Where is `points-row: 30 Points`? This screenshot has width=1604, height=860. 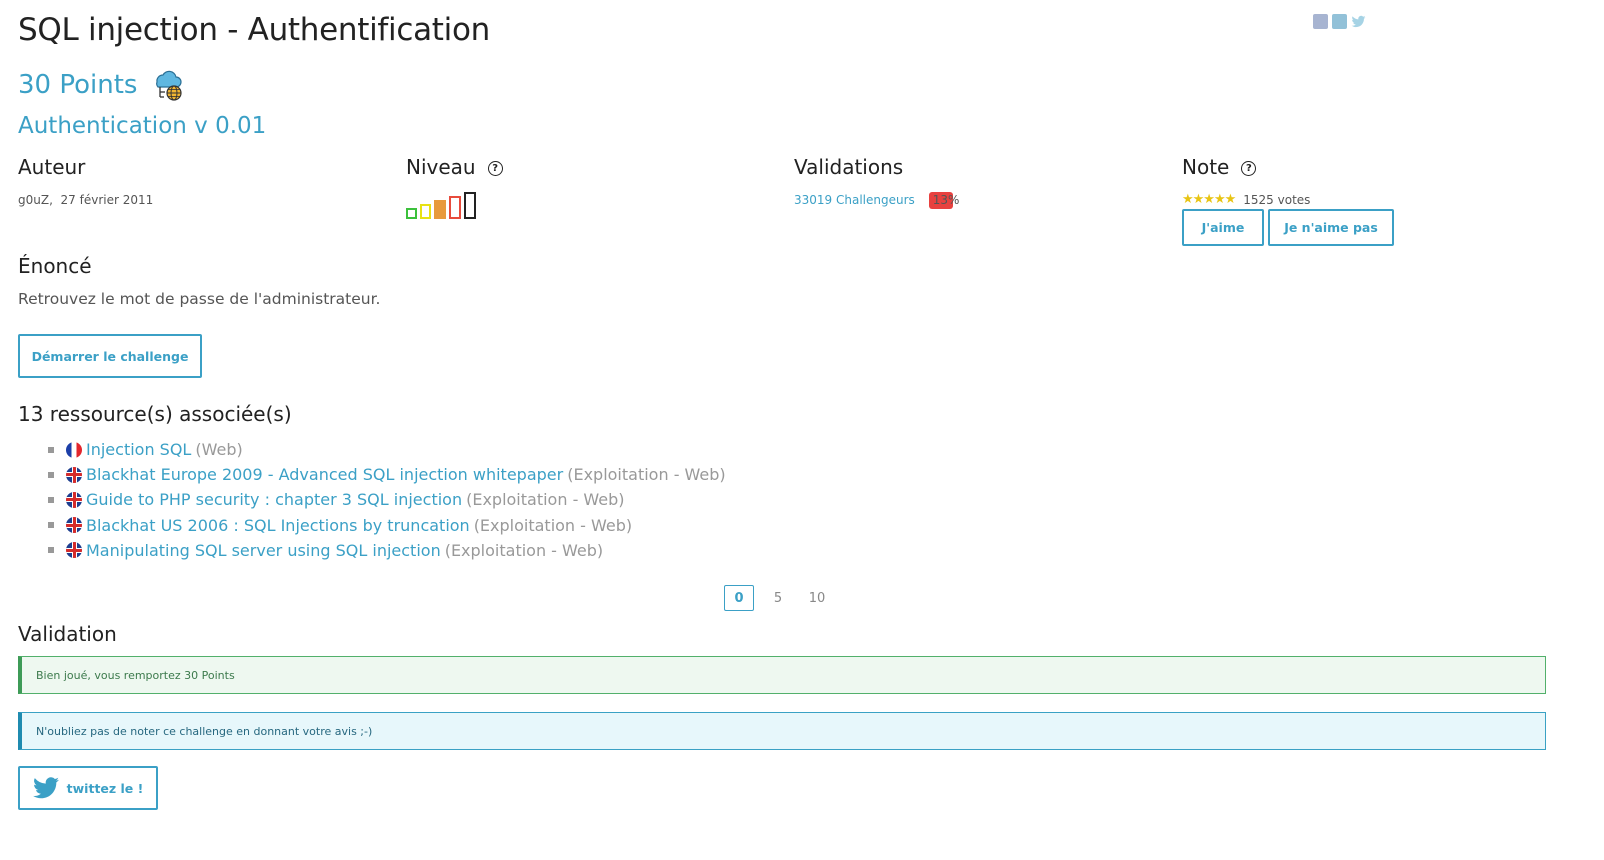 points-row: 30 Points is located at coordinates (101, 85).